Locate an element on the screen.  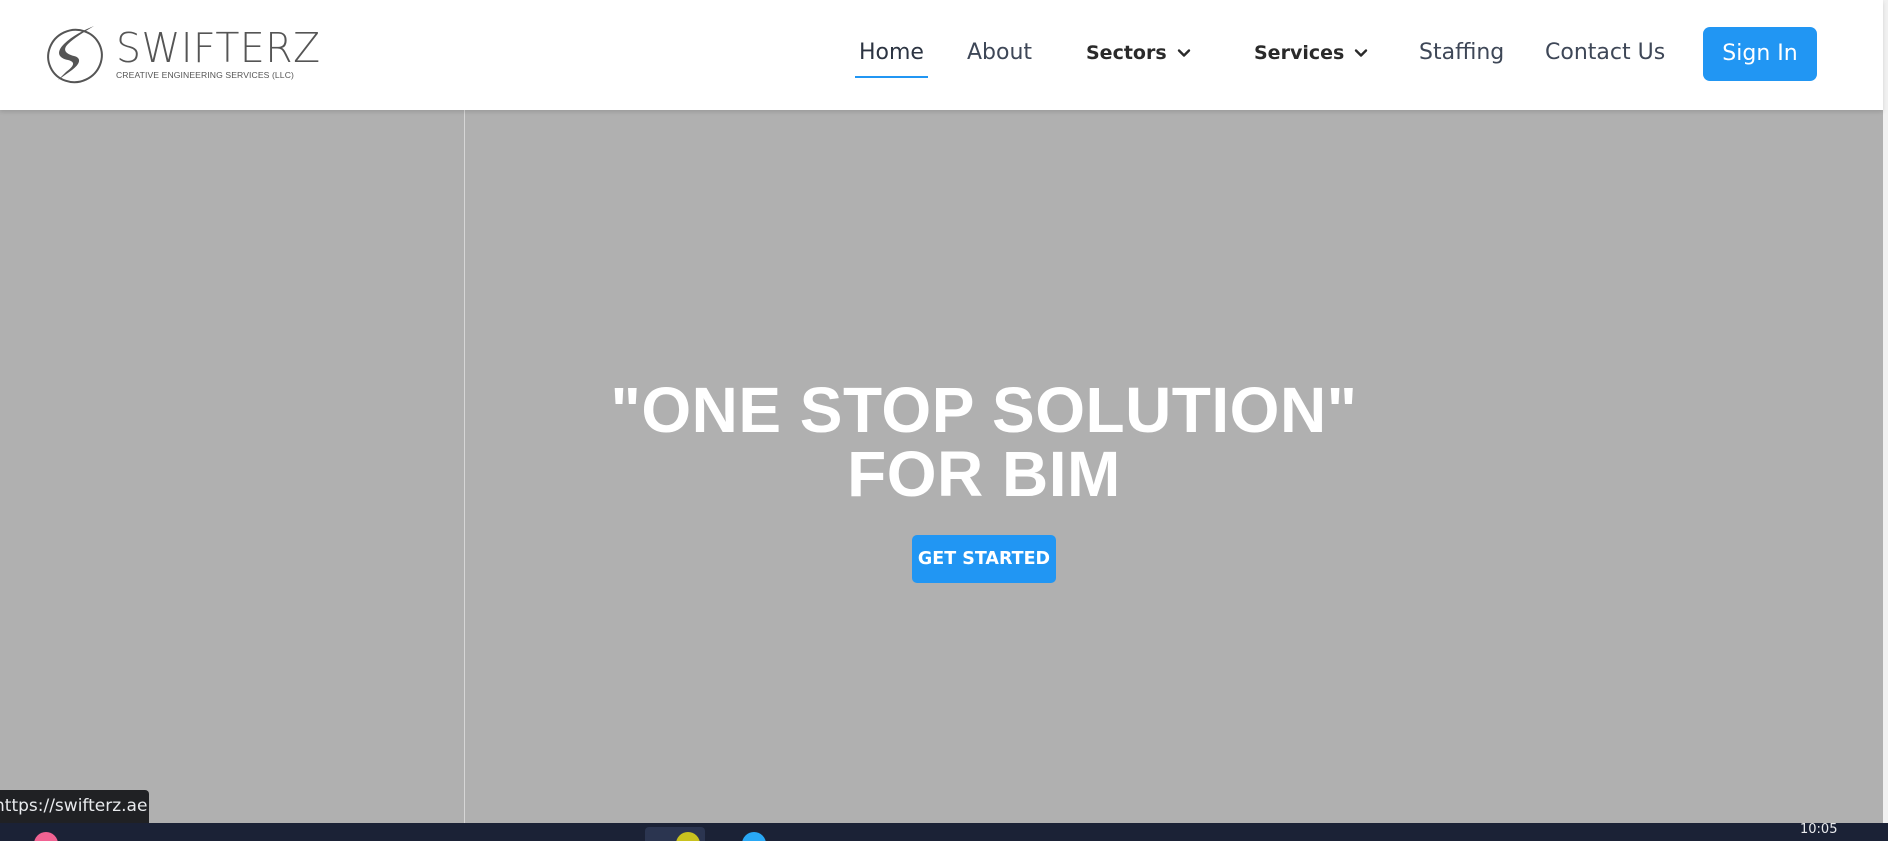
get-started-button: GET STARTED is located at coordinates (984, 559).